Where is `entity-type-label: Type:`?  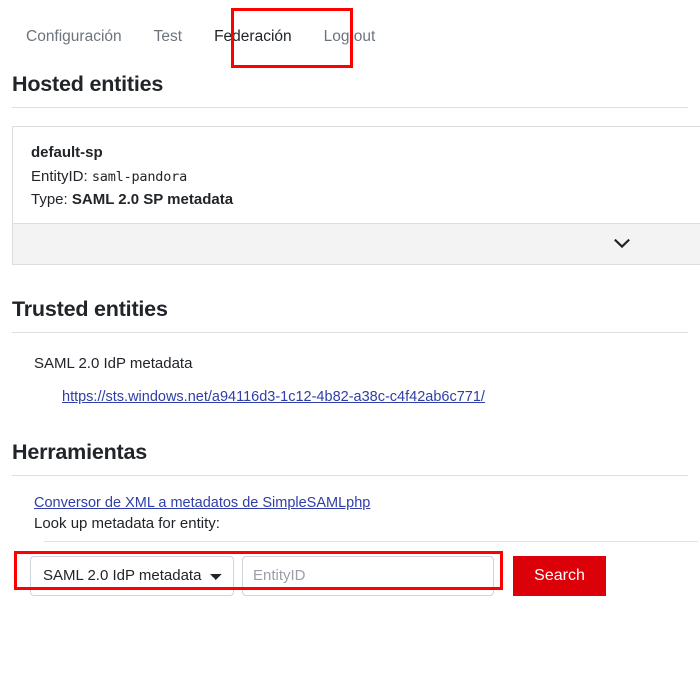 entity-type-label: Type: is located at coordinates (49, 199).